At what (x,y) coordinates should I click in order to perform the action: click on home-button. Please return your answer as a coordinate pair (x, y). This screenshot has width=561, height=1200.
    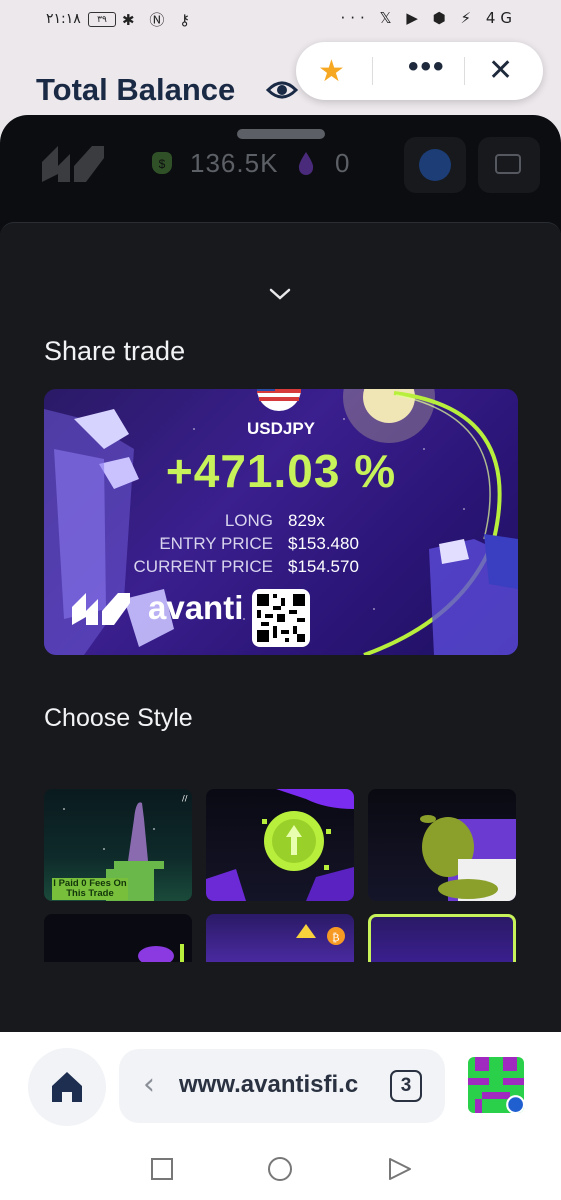
    Looking at the image, I should click on (67, 1087).